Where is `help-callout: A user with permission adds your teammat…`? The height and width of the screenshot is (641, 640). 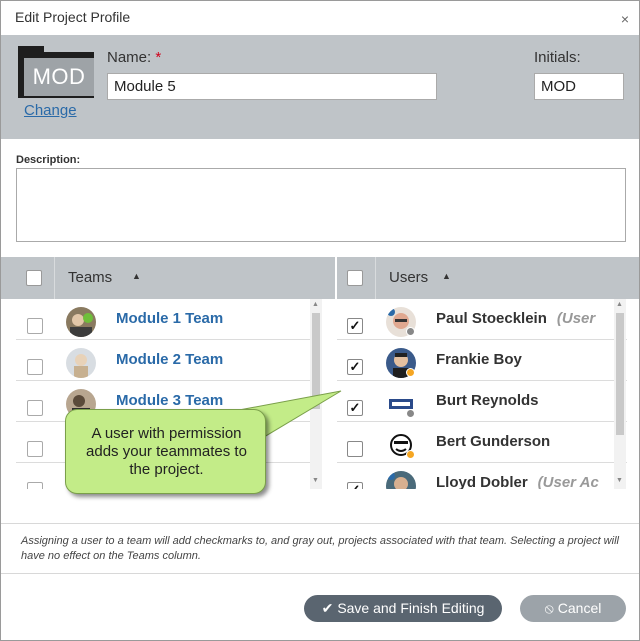 help-callout: A user with permission adds your teammat… is located at coordinates (165, 451).